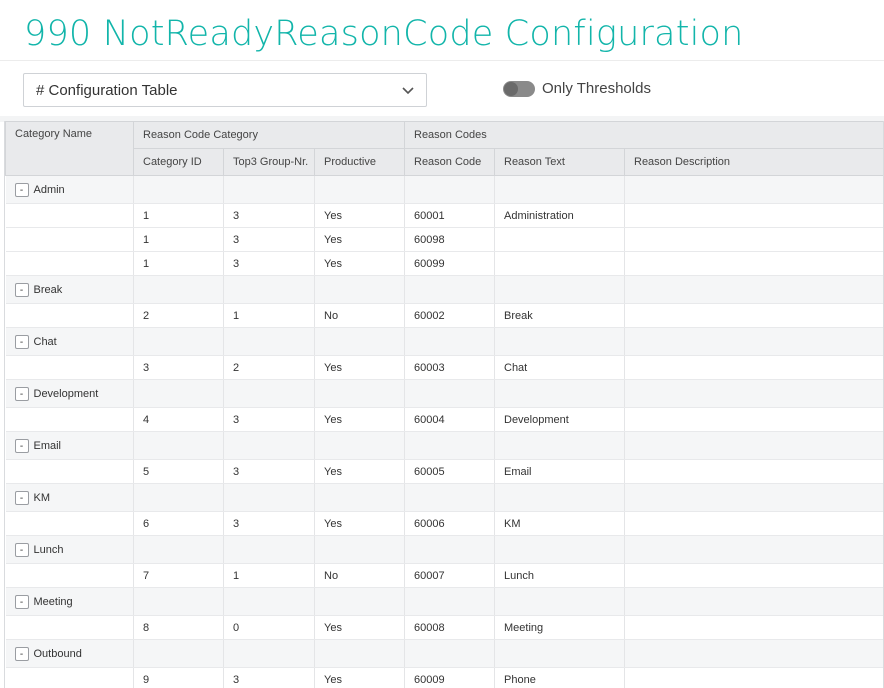 The image size is (884, 688). I want to click on table-row: 6 3 Yes 60006 KM, so click(444, 523).